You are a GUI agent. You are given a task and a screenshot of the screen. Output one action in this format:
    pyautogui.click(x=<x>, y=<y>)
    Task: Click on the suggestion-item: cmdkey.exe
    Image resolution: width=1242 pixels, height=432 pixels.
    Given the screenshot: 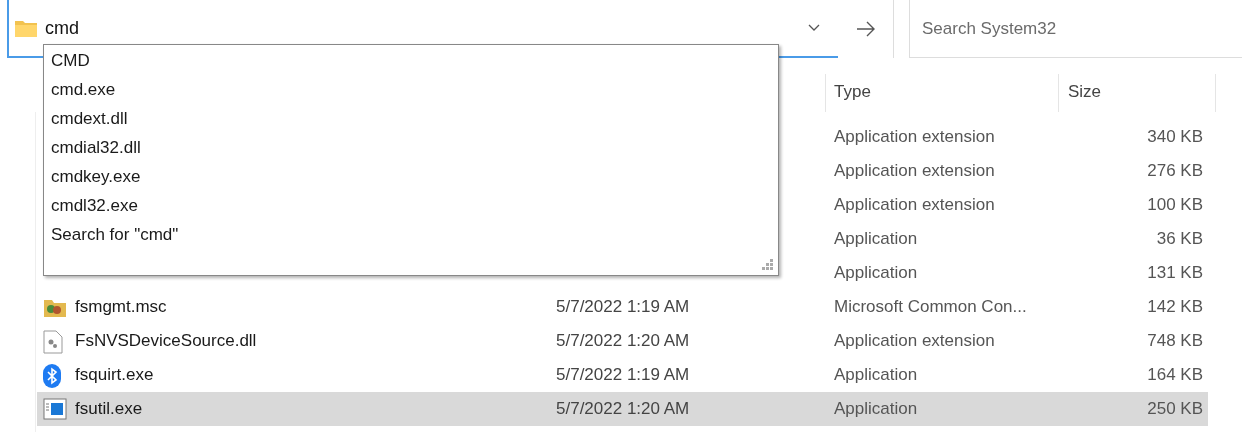 What is the action you would take?
    pyautogui.click(x=92, y=176)
    